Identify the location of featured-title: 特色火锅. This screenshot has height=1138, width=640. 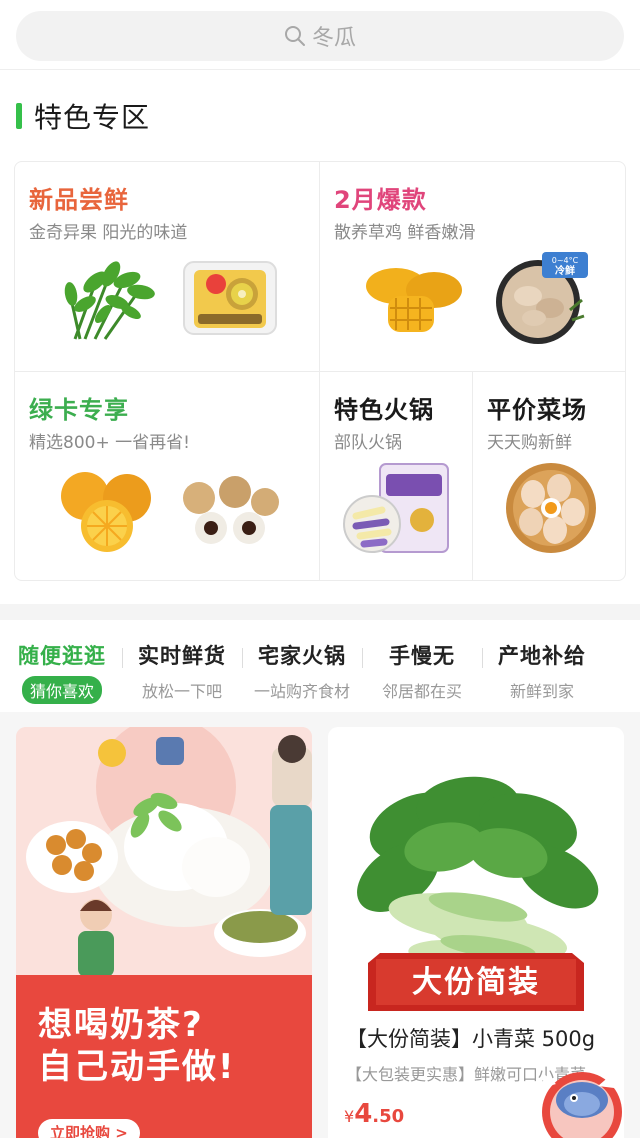
(384, 410).